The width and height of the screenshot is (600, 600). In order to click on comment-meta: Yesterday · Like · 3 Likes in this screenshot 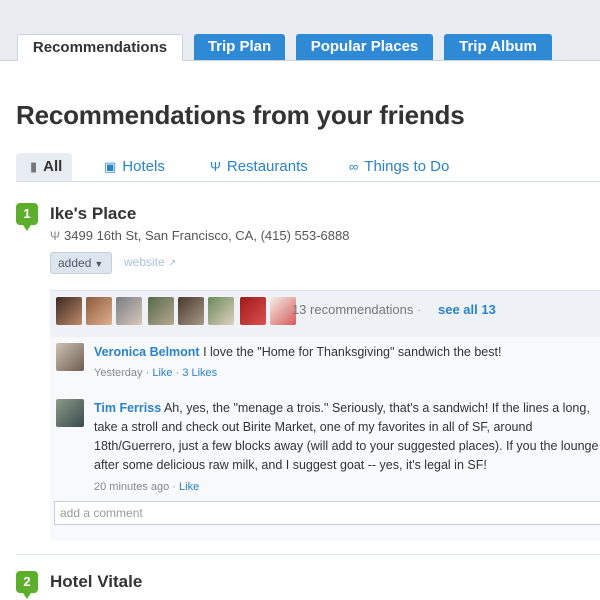, I will do `click(155, 373)`.